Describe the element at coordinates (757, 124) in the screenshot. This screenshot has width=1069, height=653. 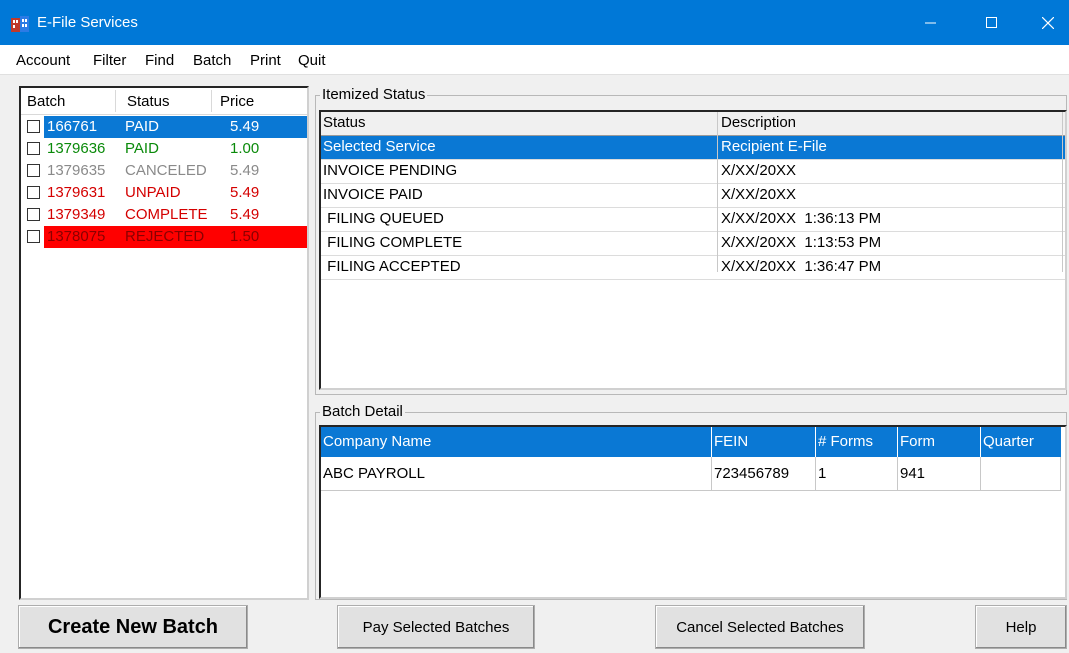
I see `column-description: Description` at that location.